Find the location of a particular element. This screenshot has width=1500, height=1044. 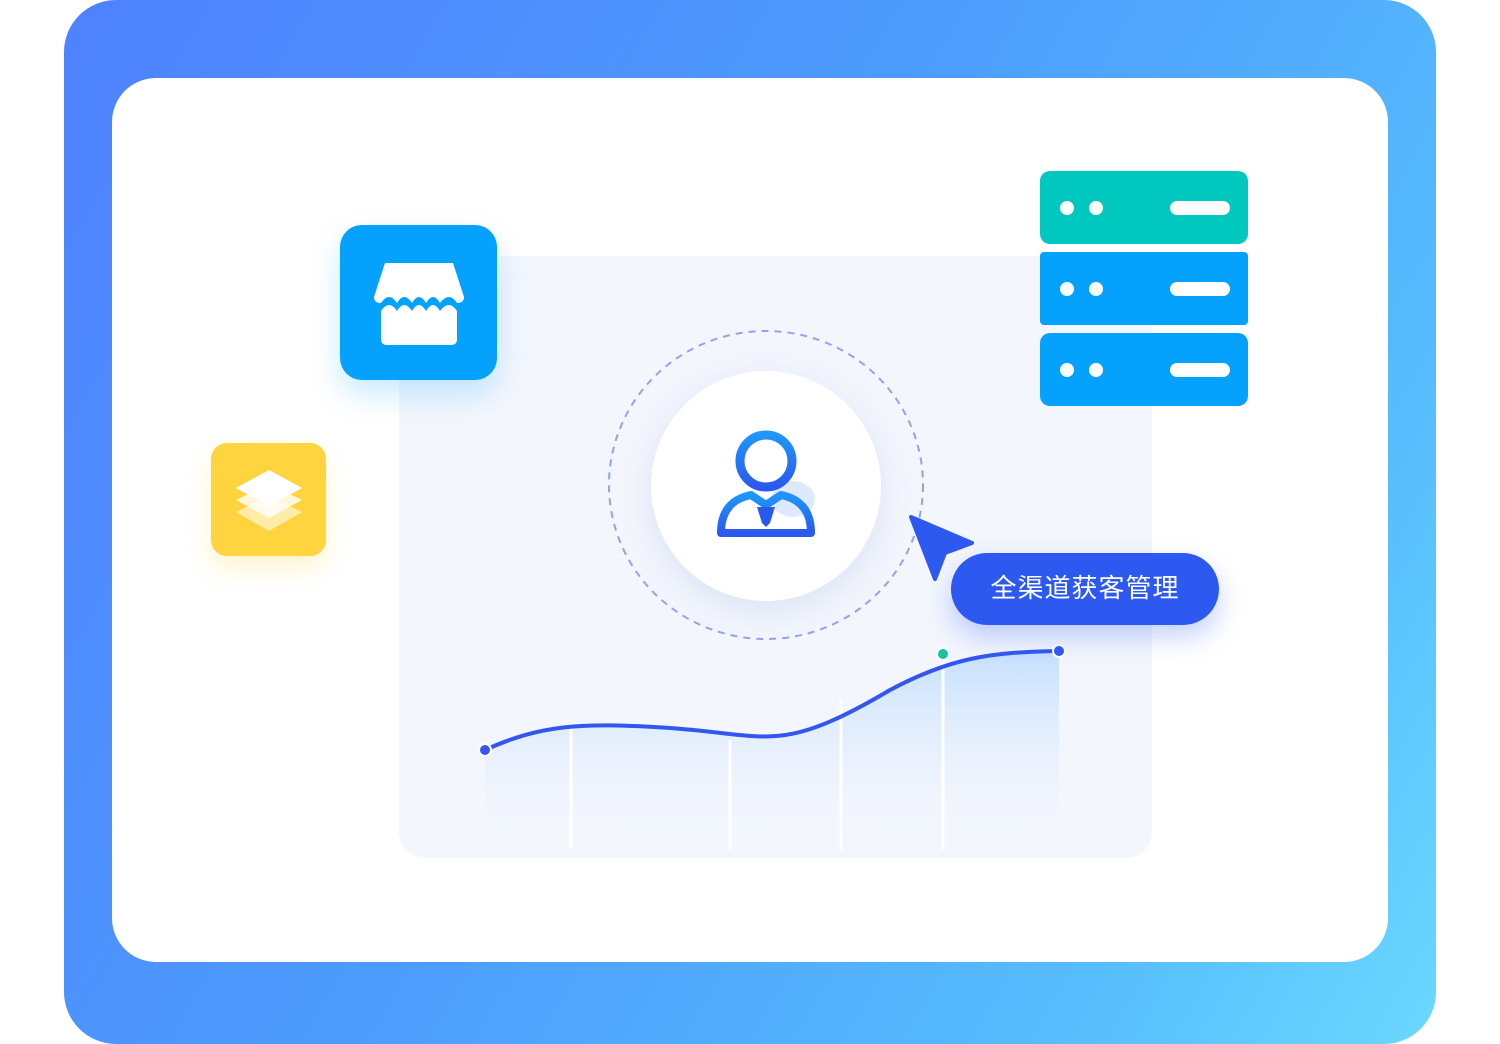

growth-line-chart is located at coordinates (772, 747).